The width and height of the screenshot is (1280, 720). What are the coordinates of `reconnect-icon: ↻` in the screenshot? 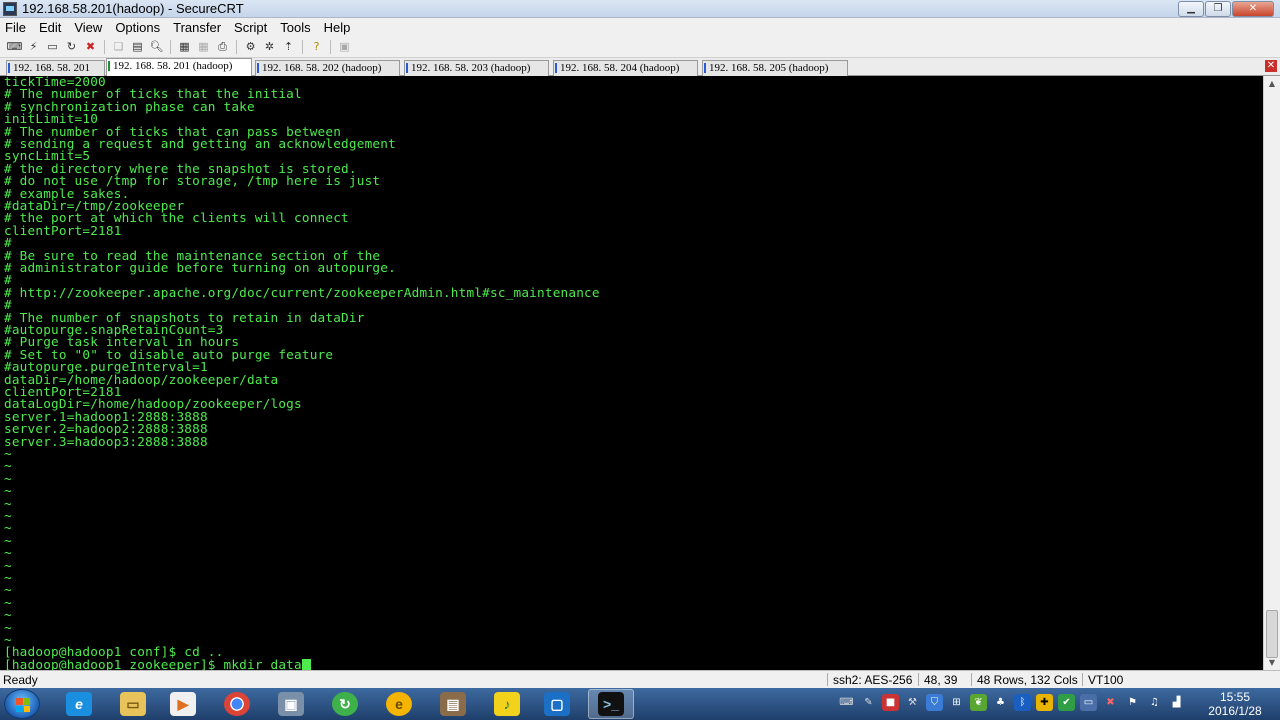 It's located at (71, 47).